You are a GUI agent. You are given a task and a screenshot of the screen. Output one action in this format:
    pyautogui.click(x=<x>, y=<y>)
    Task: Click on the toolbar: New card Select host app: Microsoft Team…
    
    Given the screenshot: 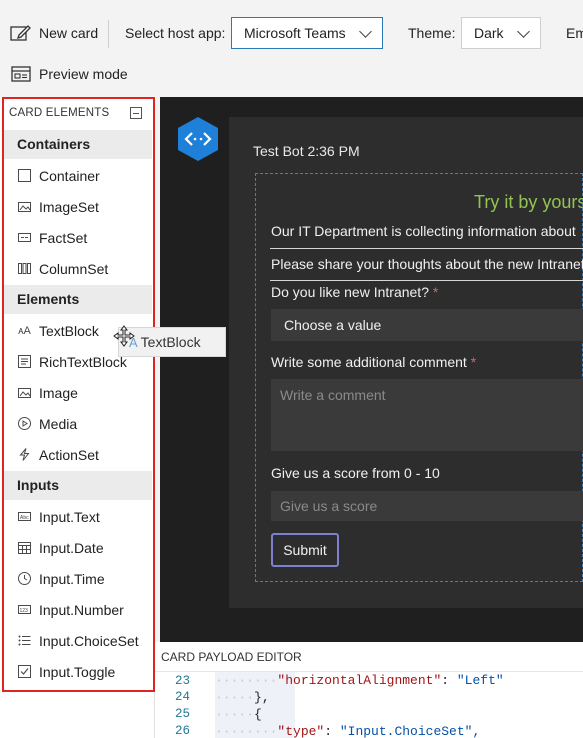 What is the action you would take?
    pyautogui.click(x=291, y=48)
    